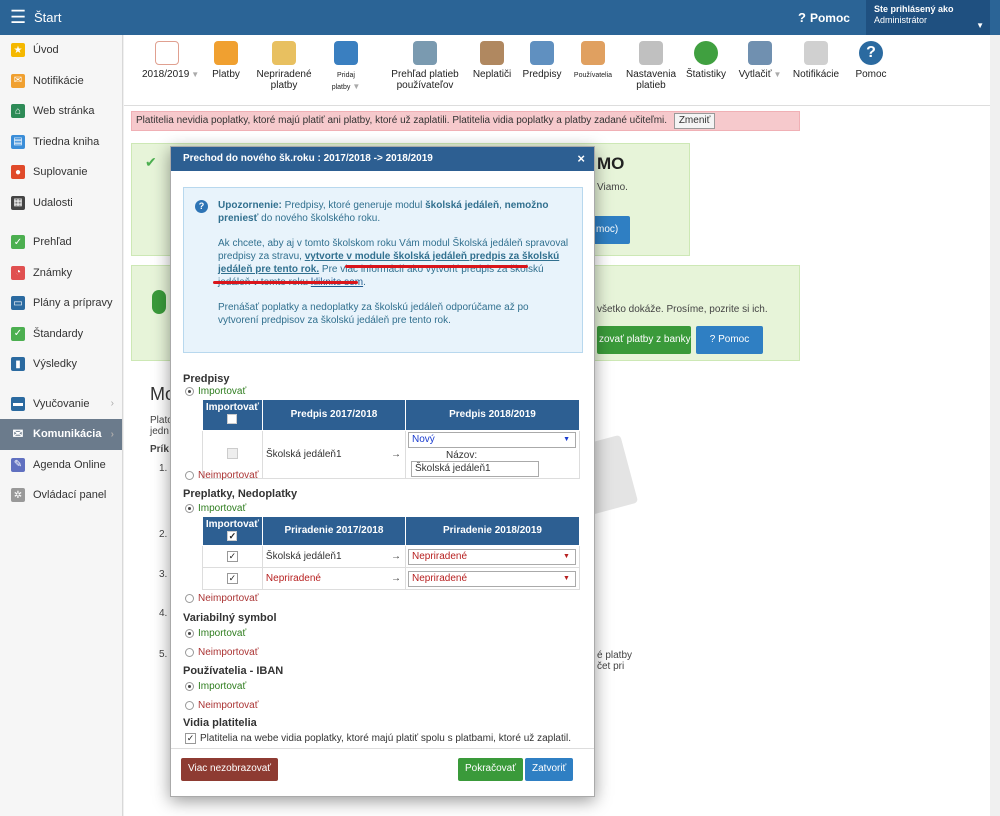  I want to click on predpis-select: Nový ▼, so click(492, 440).